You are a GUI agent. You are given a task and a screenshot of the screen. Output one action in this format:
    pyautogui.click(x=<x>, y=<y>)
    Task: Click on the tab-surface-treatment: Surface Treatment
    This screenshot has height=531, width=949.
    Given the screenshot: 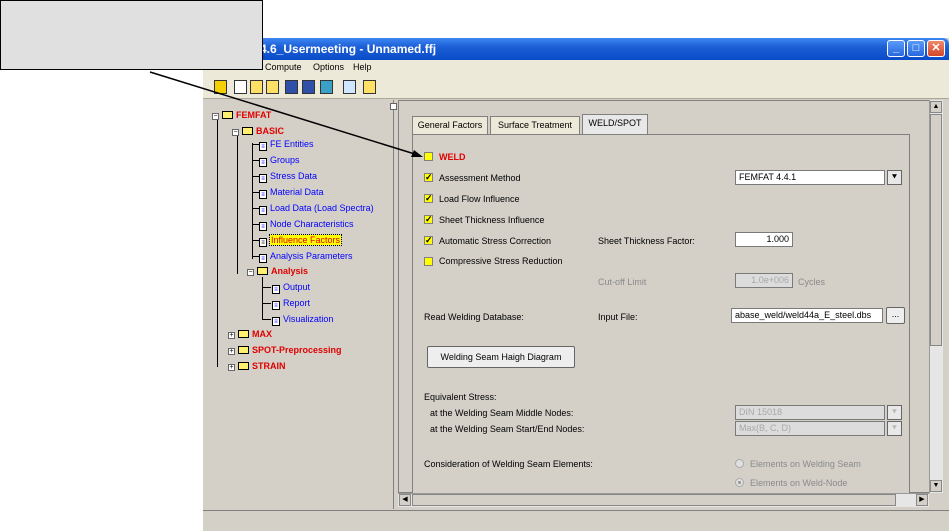 What is the action you would take?
    pyautogui.click(x=535, y=125)
    